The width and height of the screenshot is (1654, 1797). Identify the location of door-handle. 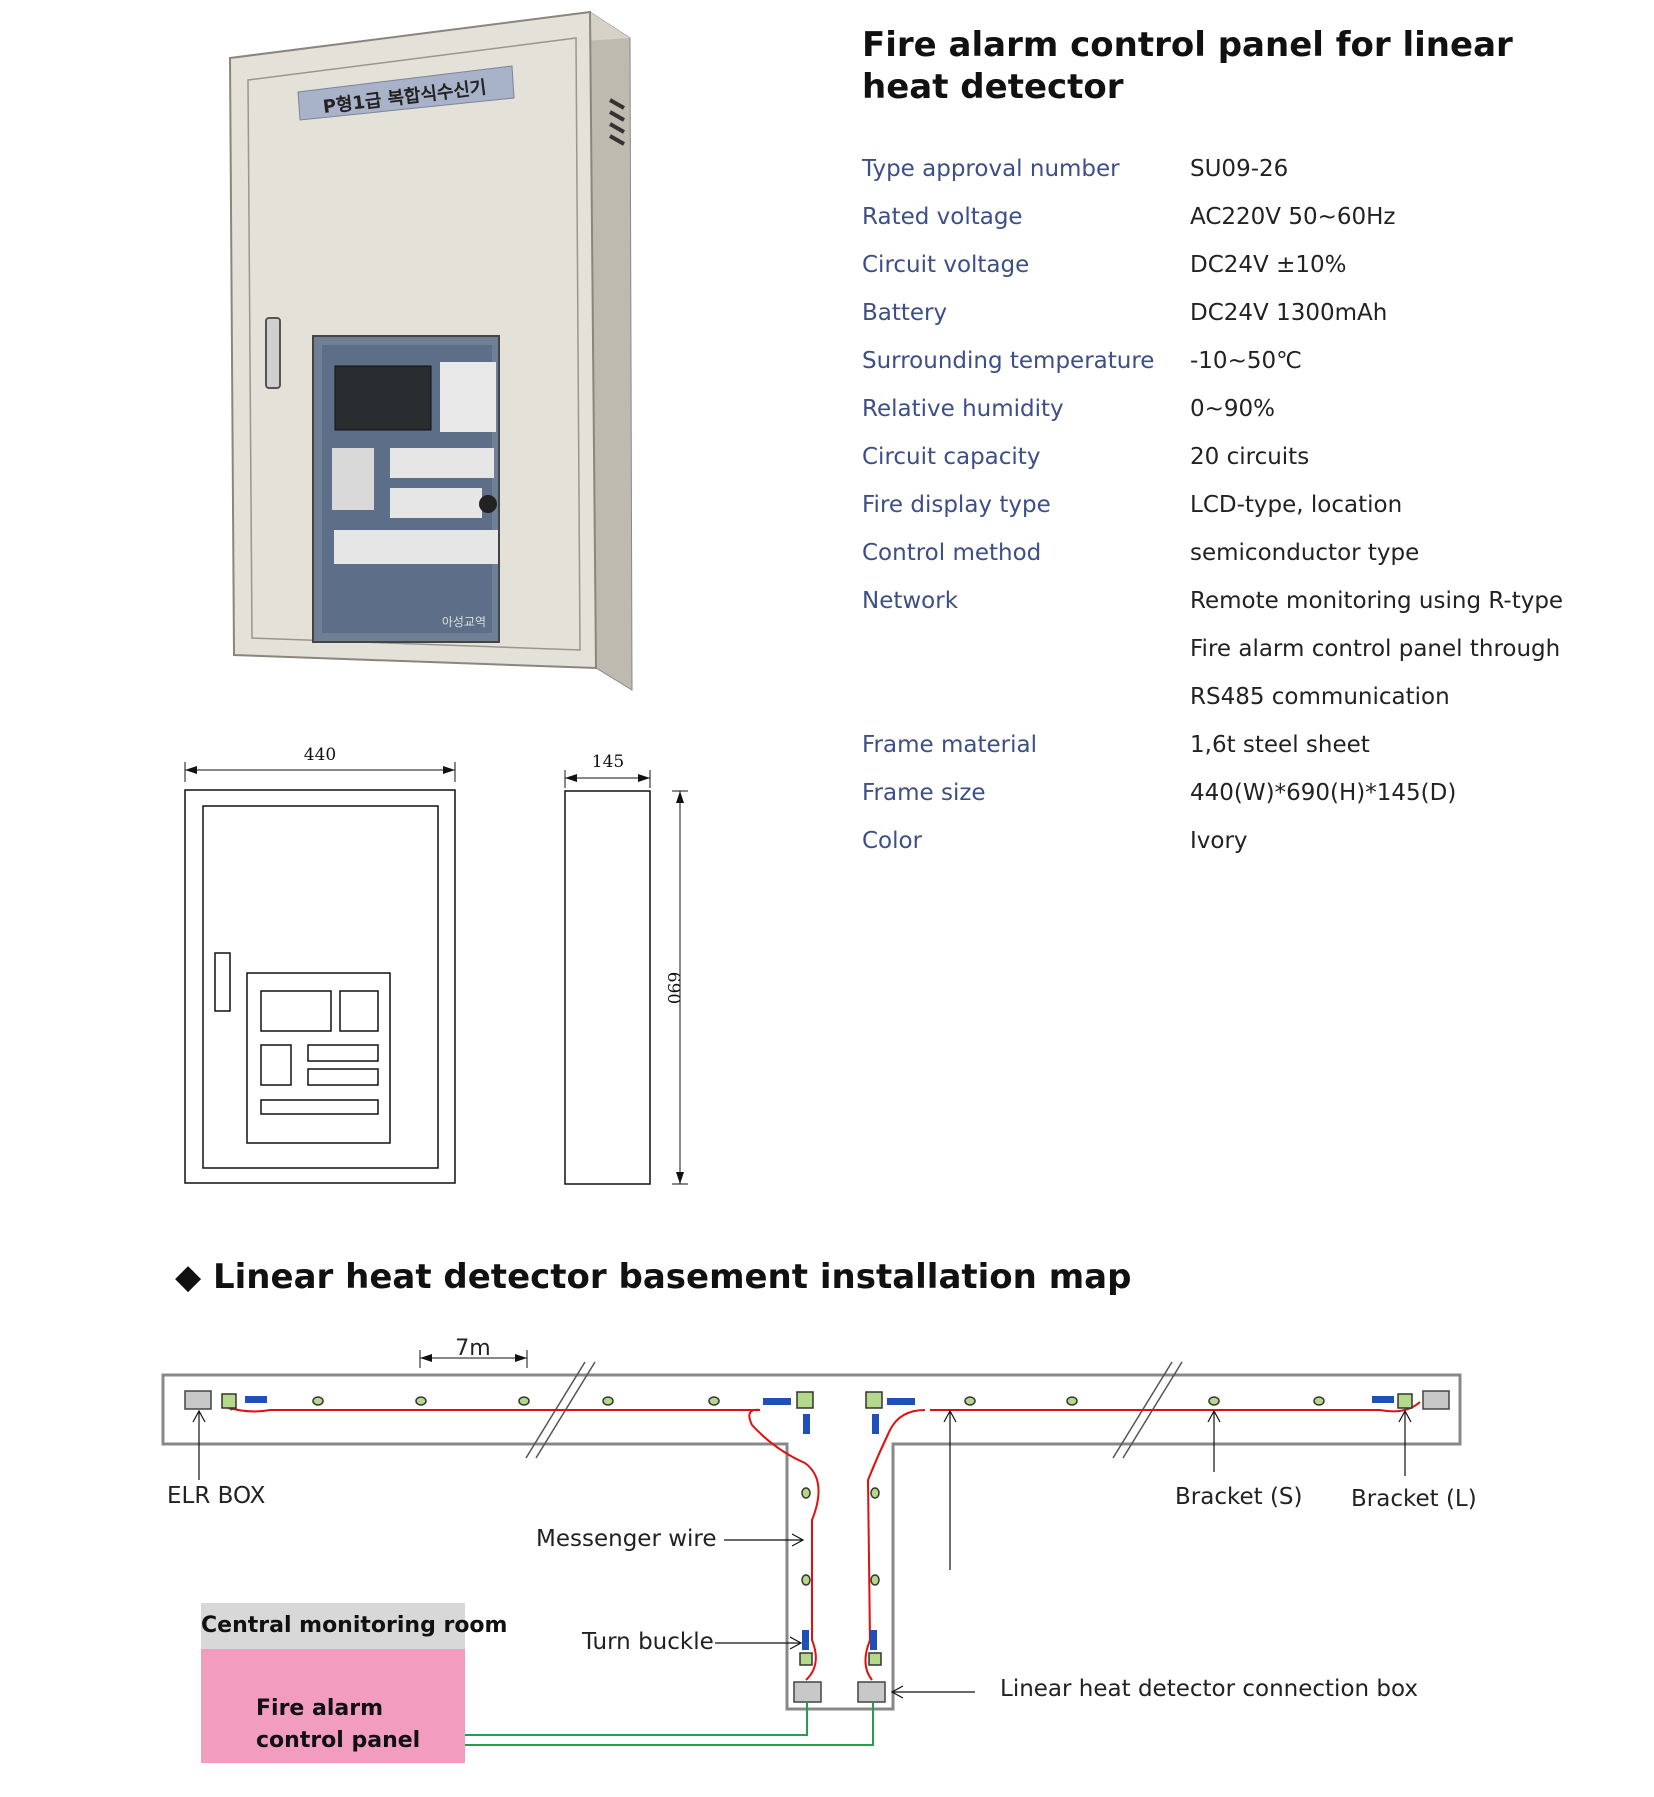
(273, 353).